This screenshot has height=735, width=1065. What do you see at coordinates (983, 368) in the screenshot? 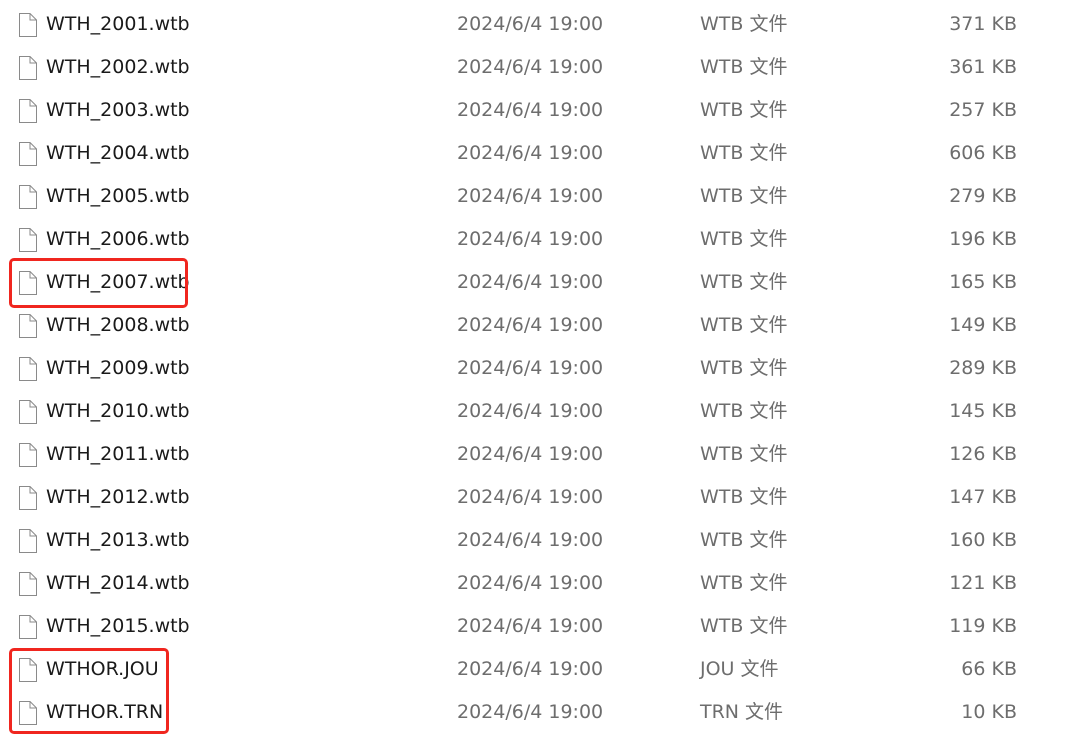
I see `file-size: 289 KB` at bounding box center [983, 368].